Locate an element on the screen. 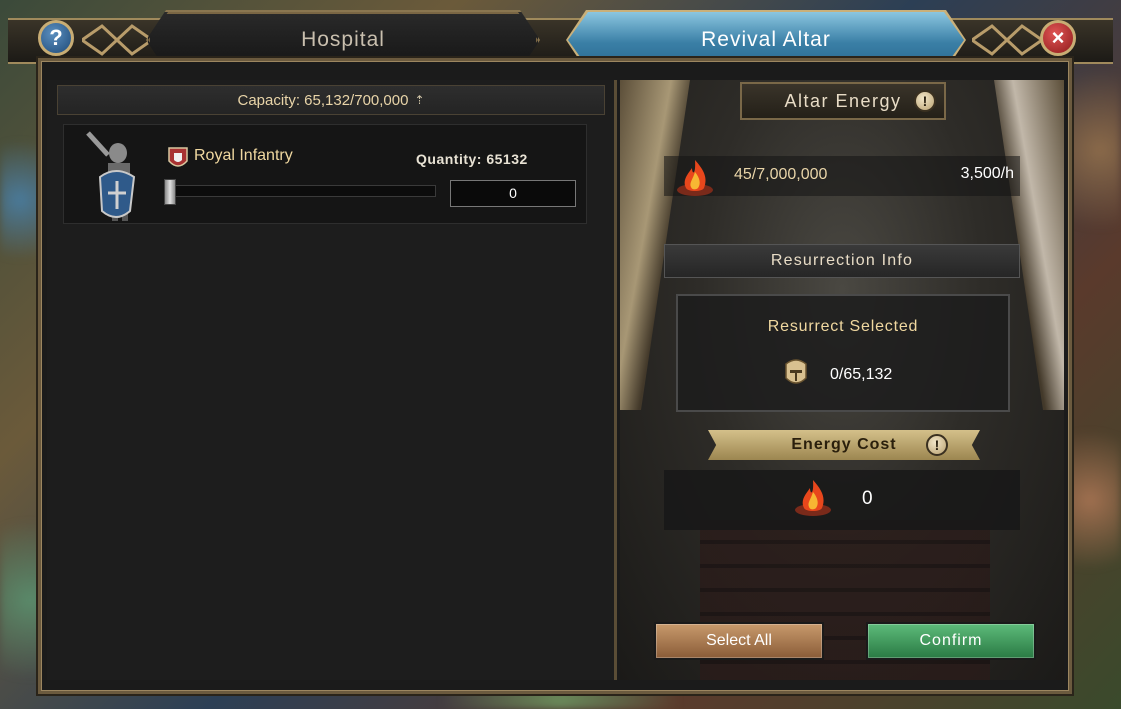 Image resolution: width=1121 pixels, height=709 pixels. altar-energy-rate: 3,500/h is located at coordinates (987, 173).